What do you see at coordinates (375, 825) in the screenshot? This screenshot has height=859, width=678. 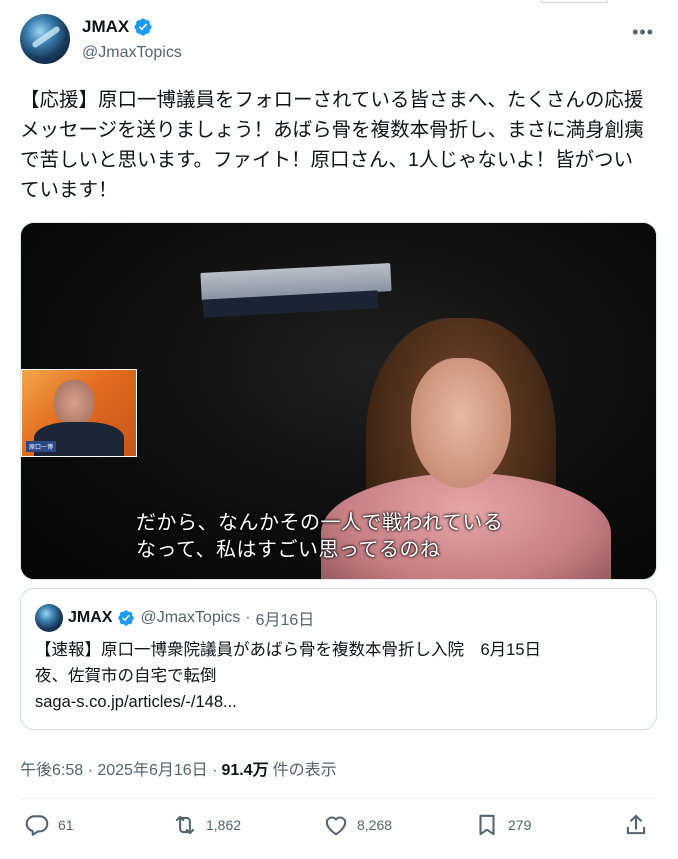 I see `like-count: 8,268` at bounding box center [375, 825].